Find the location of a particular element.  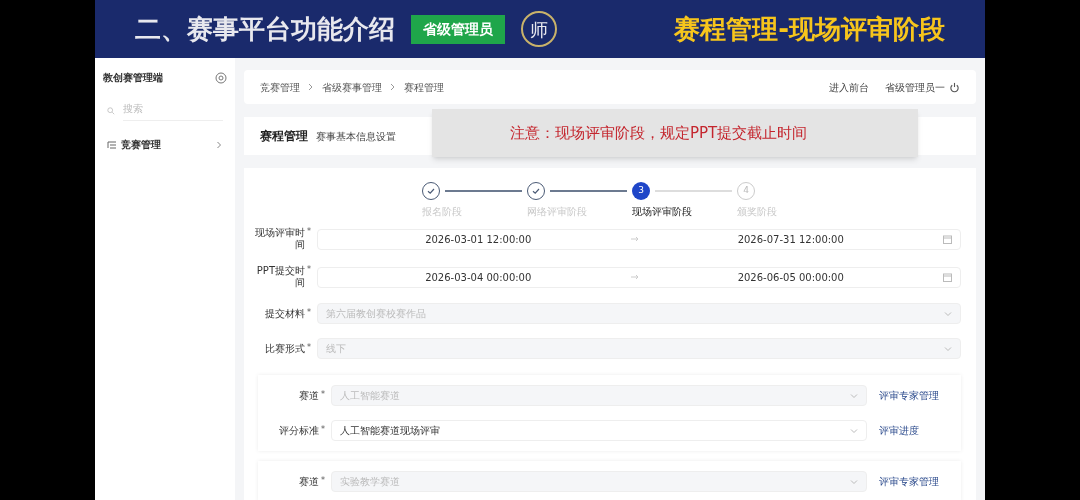

menu-list-icon is located at coordinates (112, 144).